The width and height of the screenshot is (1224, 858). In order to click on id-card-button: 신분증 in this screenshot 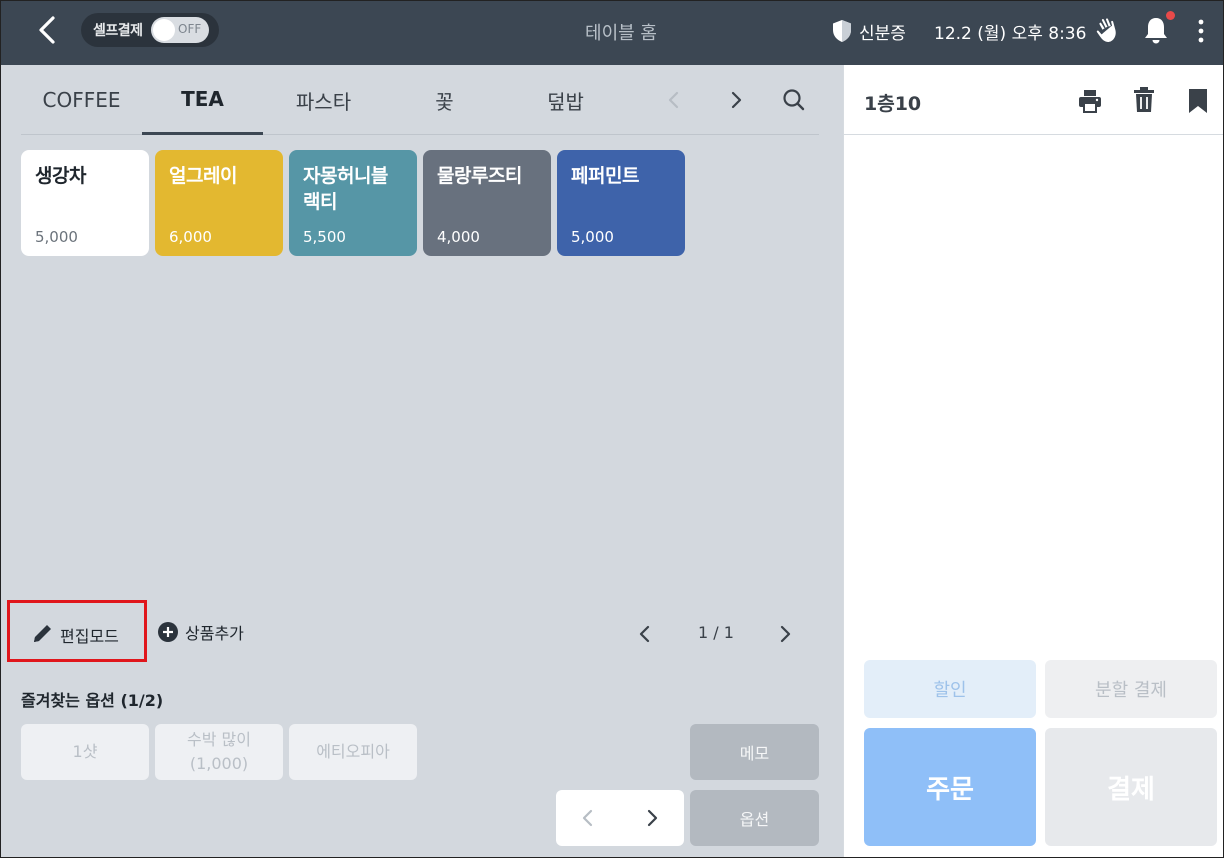, I will do `click(882, 31)`.